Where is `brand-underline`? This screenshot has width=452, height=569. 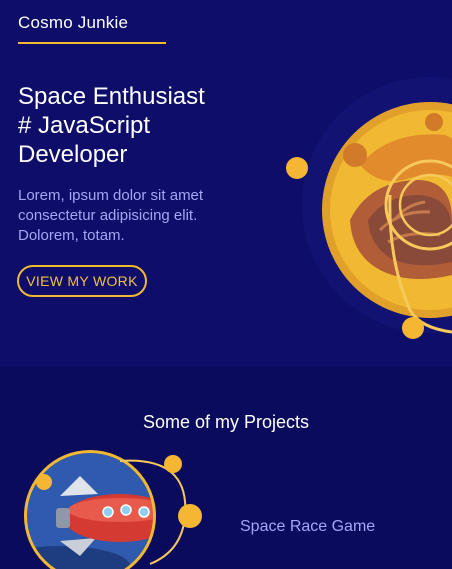 brand-underline is located at coordinates (92, 43).